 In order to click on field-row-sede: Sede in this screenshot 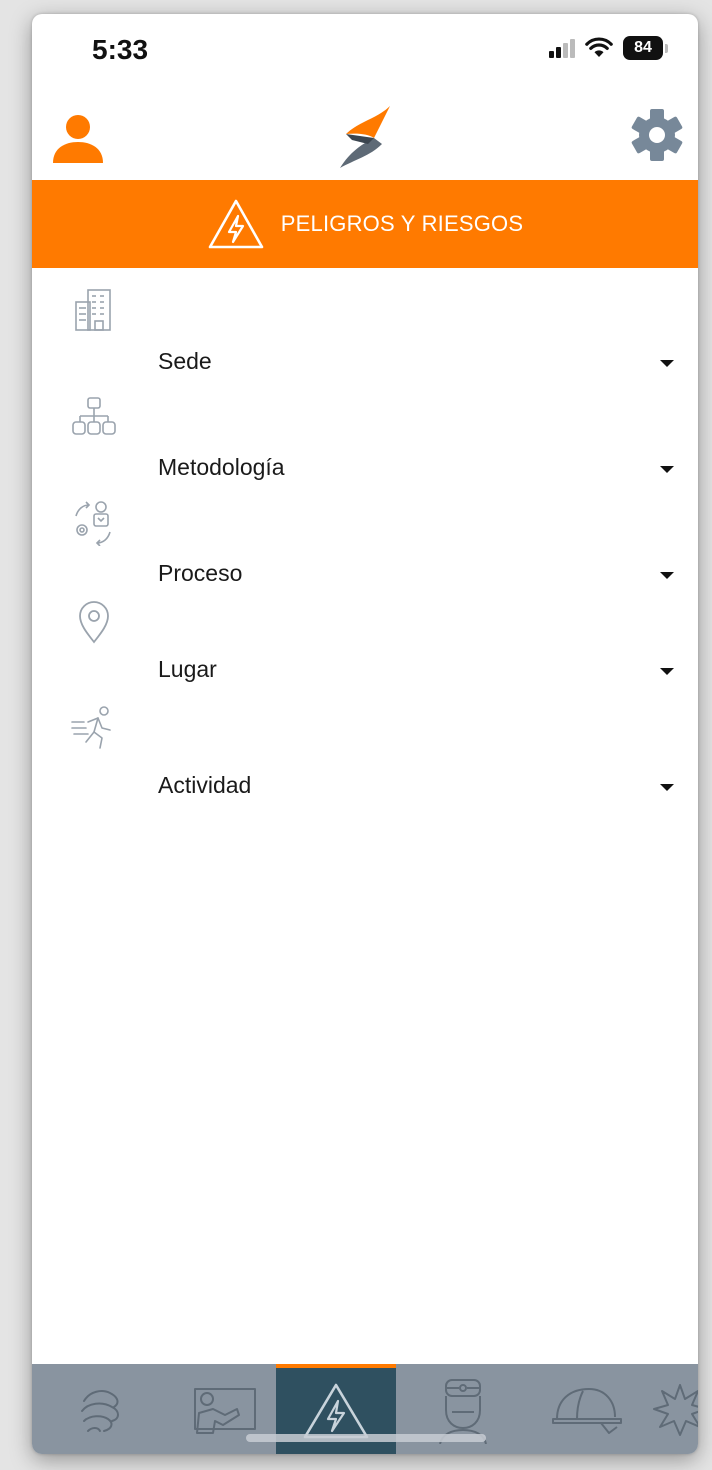, I will do `click(365, 334)`.